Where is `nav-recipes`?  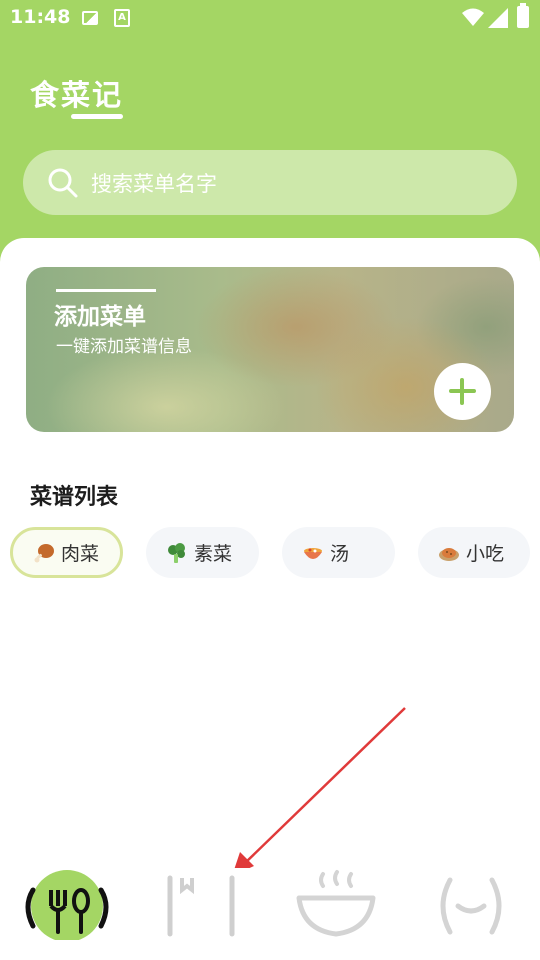
nav-recipes is located at coordinates (67, 905).